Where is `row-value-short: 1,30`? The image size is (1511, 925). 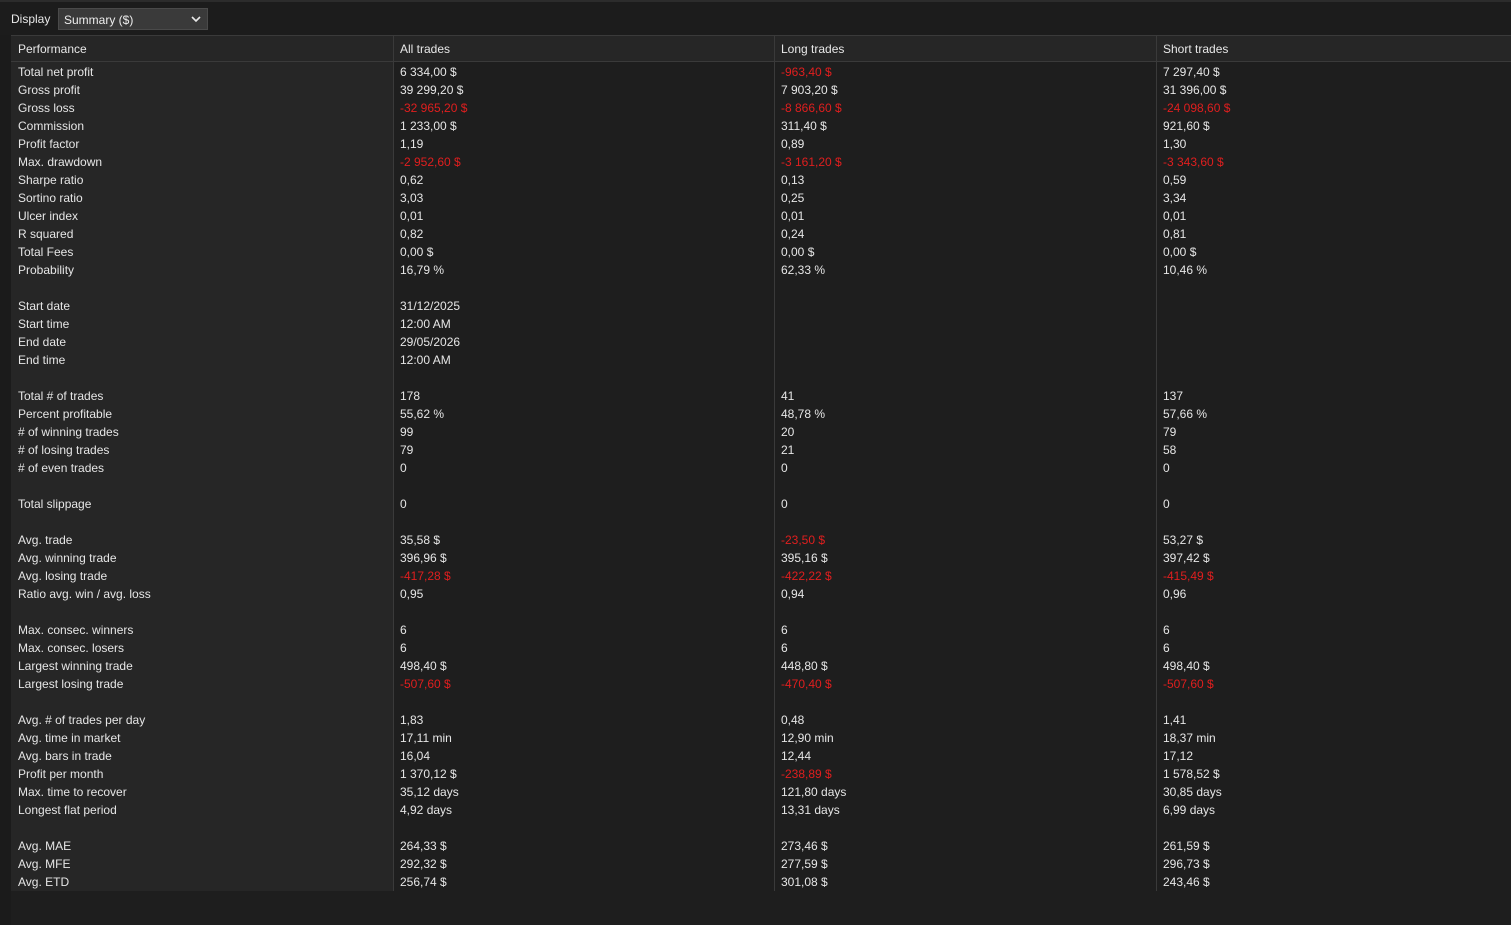 row-value-short: 1,30 is located at coordinates (1175, 144).